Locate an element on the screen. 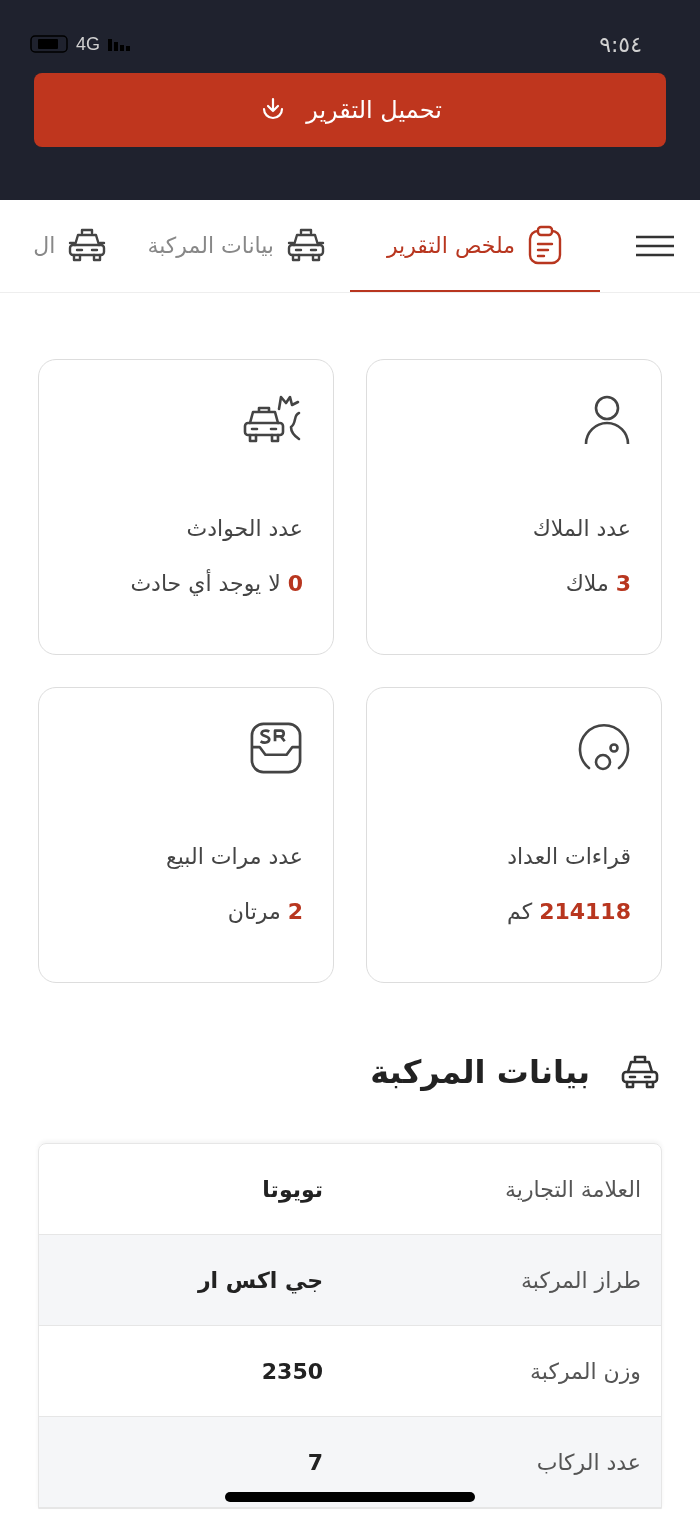  field-value: 2350 is located at coordinates (292, 1371).